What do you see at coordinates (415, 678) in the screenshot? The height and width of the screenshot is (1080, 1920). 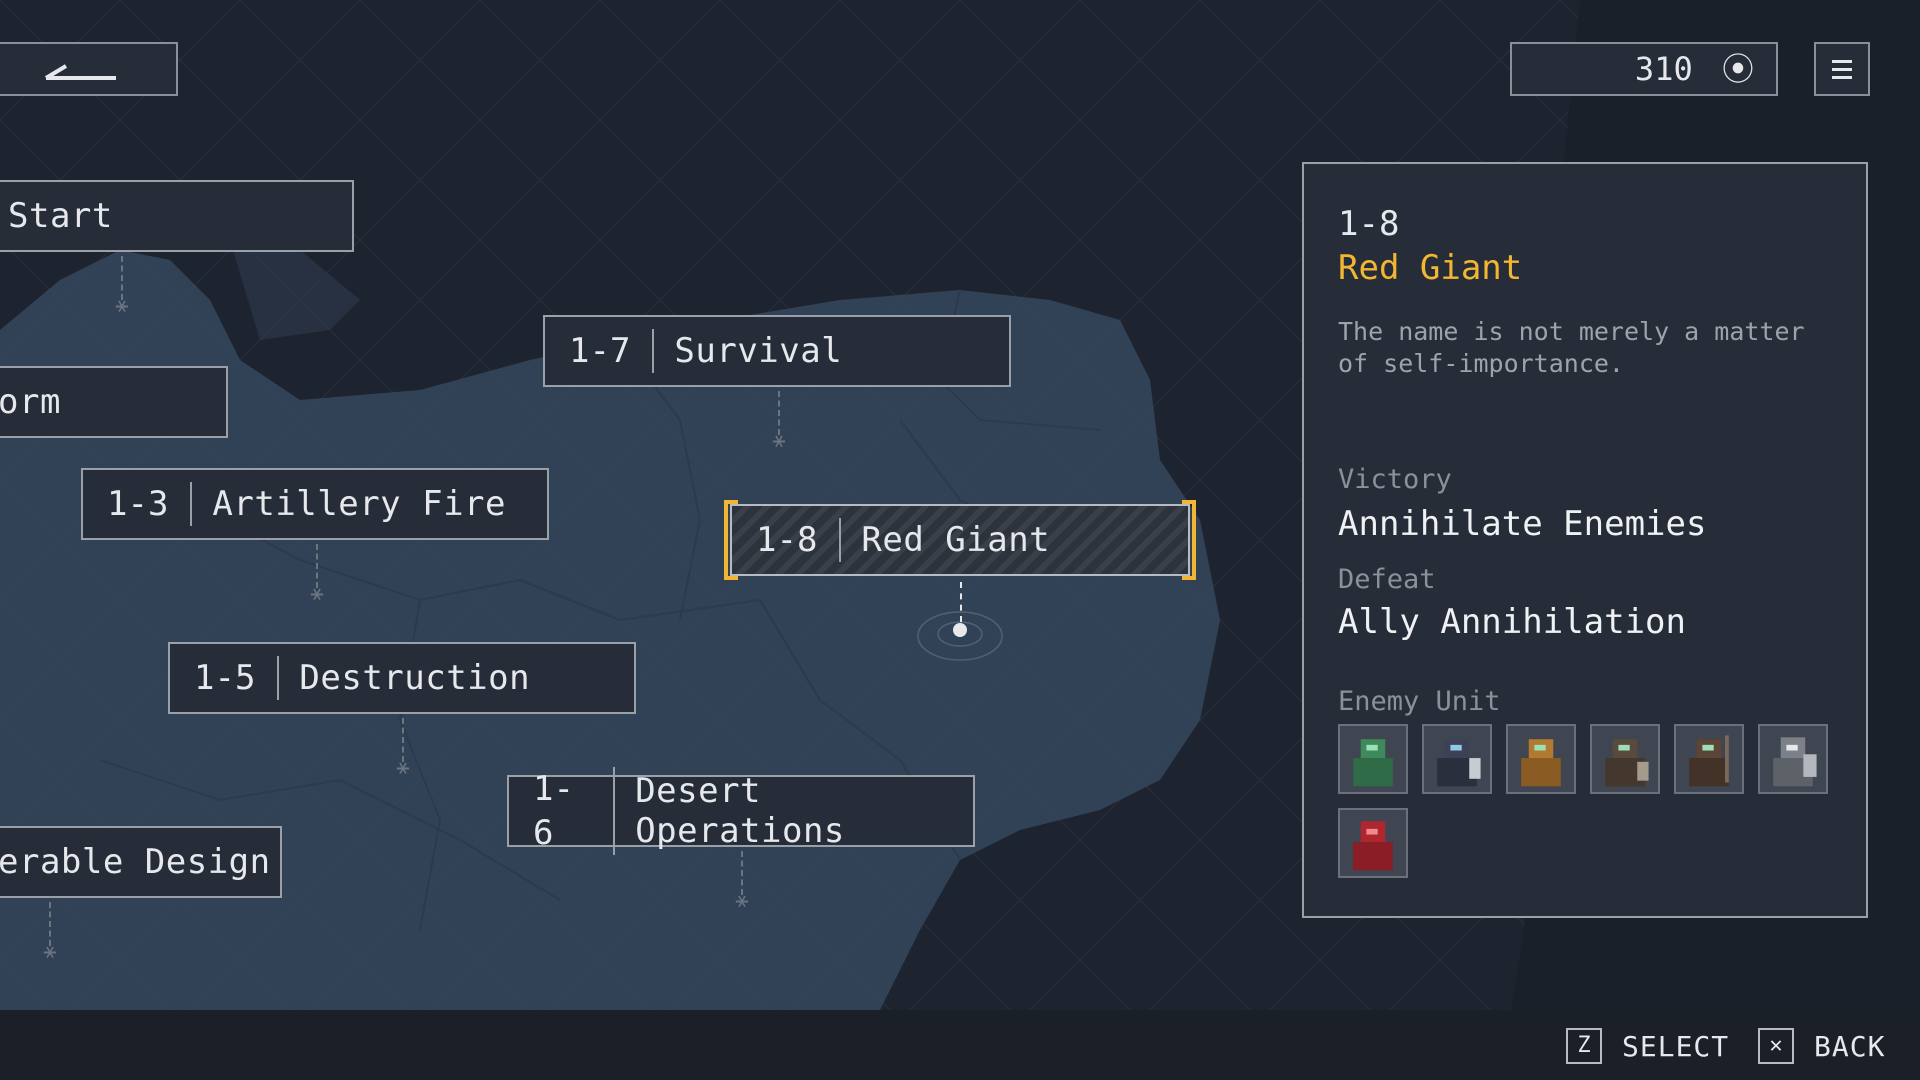 I see `stage-name: Destruction` at bounding box center [415, 678].